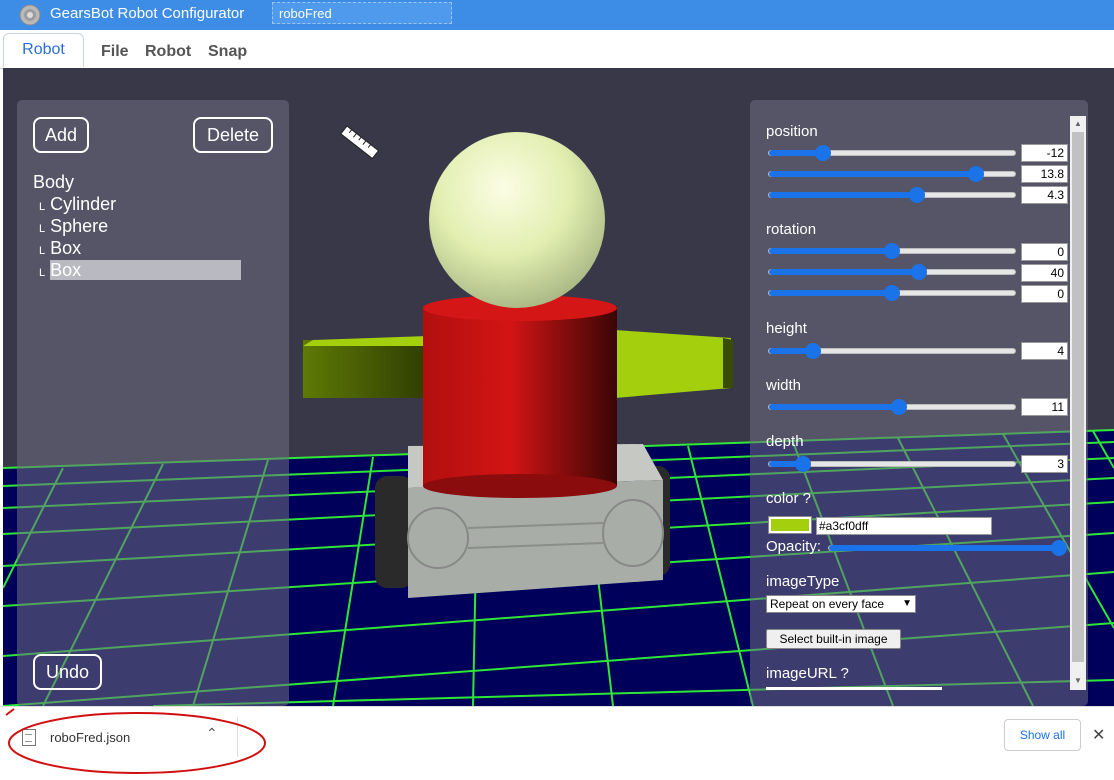  What do you see at coordinates (73, 226) in the screenshot?
I see `tree-item-sphere: L Sphere` at bounding box center [73, 226].